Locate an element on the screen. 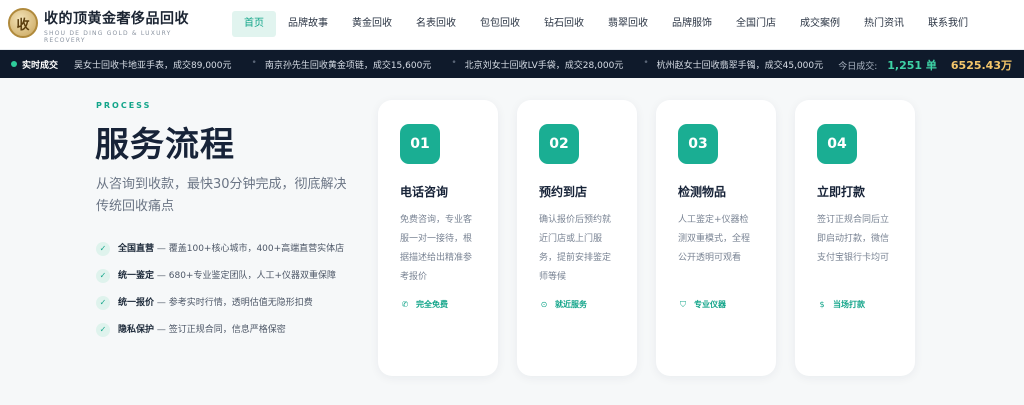  nav-news: 热门资讯 is located at coordinates (884, 24).